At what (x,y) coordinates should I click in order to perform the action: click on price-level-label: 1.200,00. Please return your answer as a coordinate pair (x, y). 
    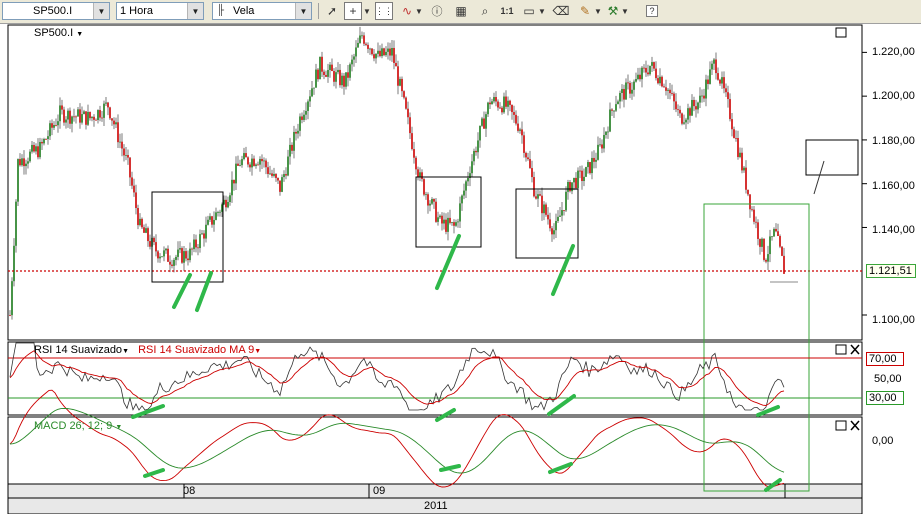
    Looking at the image, I should click on (893, 96).